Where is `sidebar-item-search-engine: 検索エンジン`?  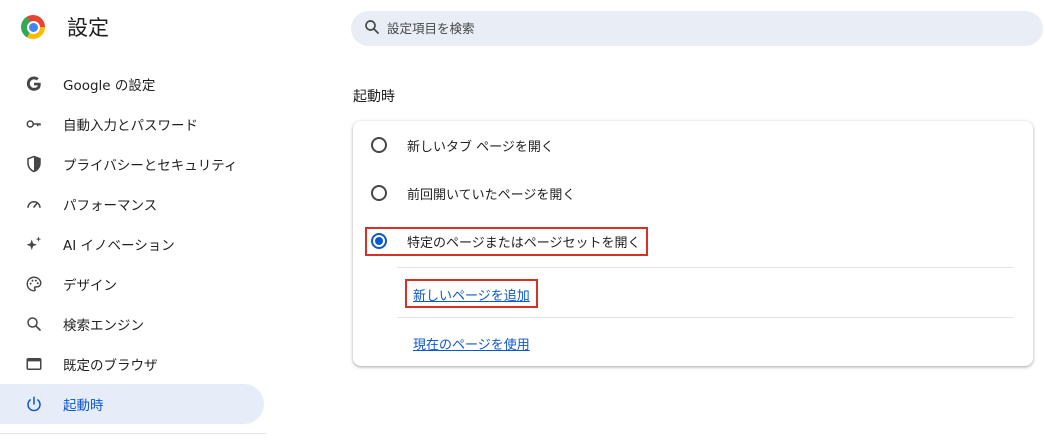 sidebar-item-search-engine: 検索エンジン is located at coordinates (132, 324).